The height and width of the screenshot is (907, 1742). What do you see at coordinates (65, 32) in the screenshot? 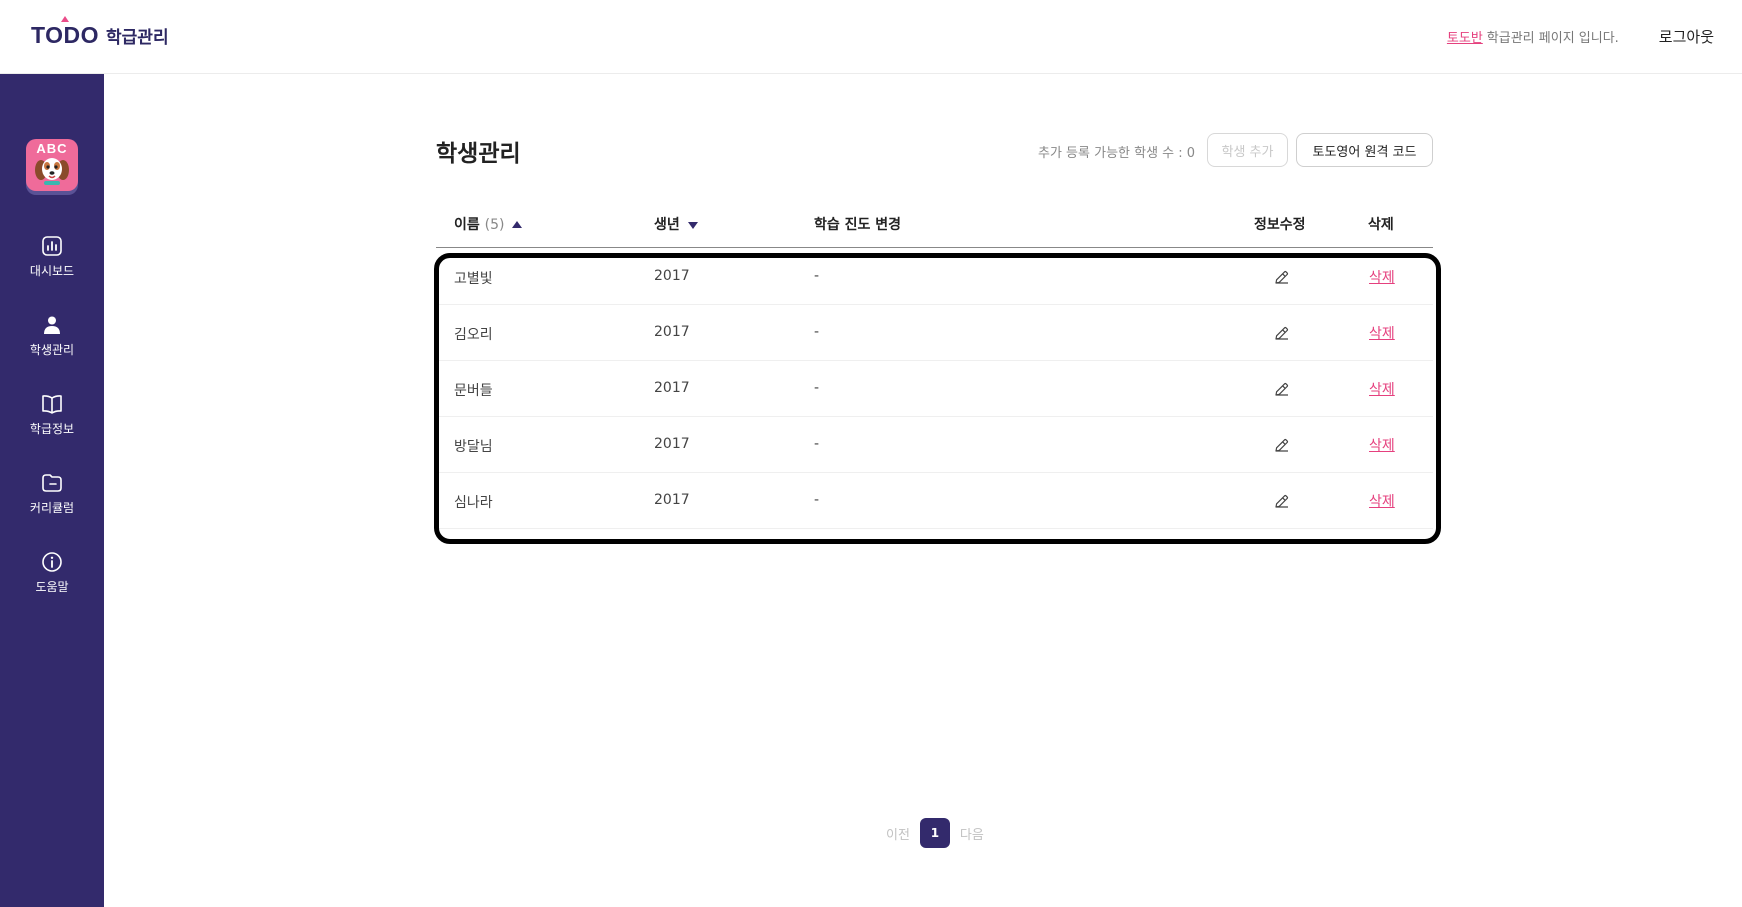
I see `logo-text: TODO` at bounding box center [65, 32].